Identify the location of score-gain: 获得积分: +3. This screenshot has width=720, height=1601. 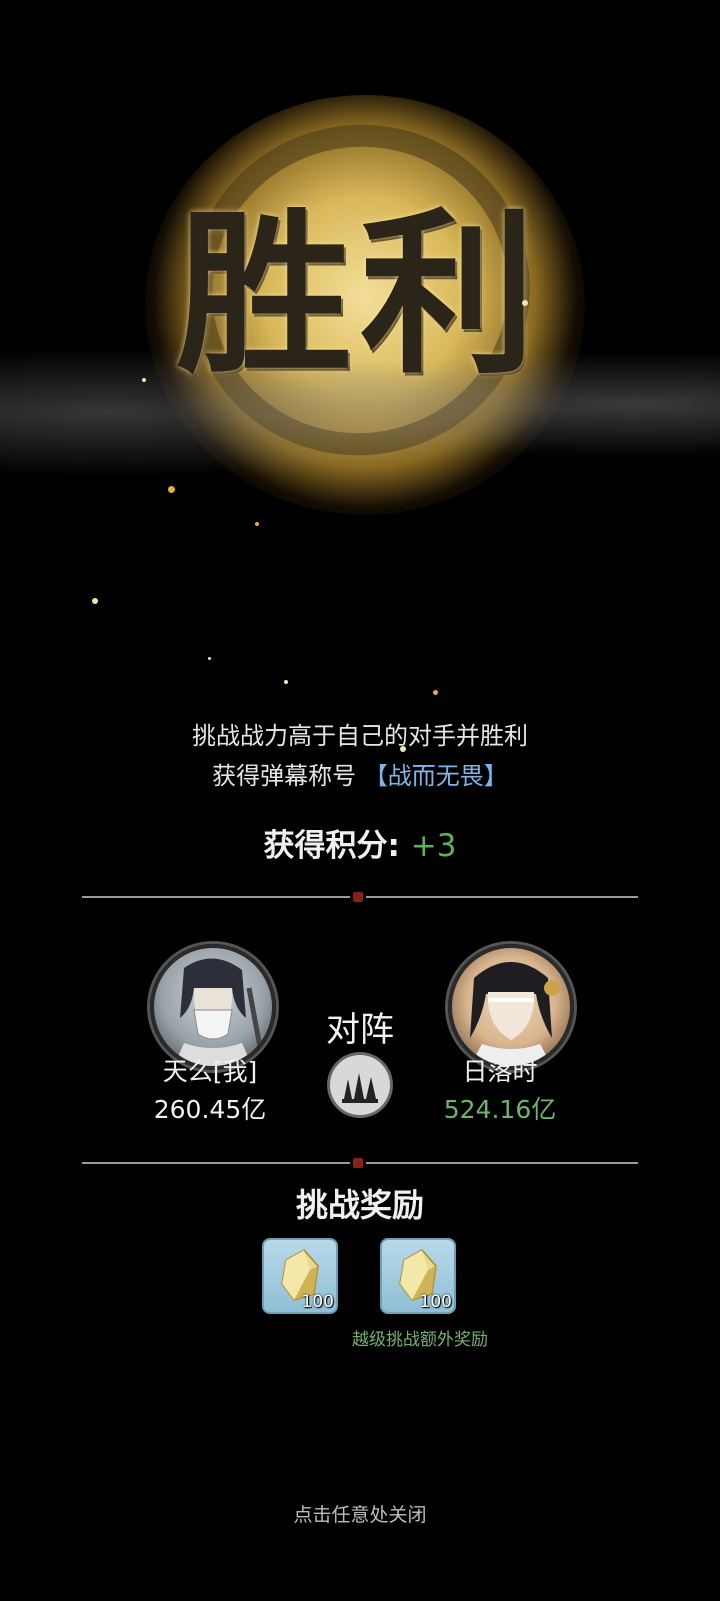
(360, 842).